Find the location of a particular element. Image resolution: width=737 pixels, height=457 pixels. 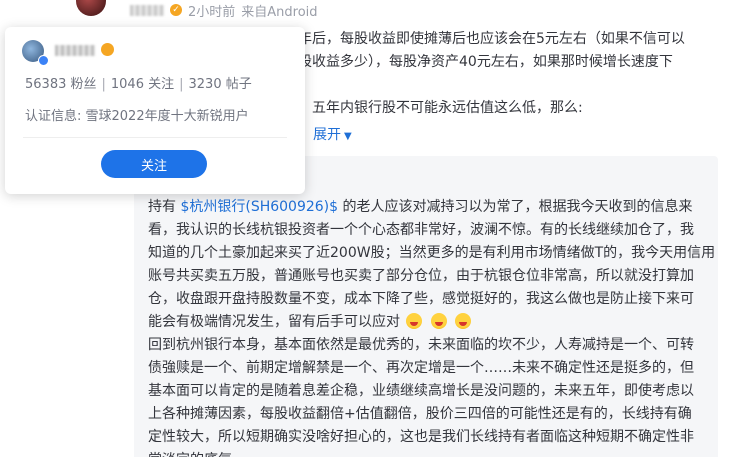

quote-text-suffix: 的老人应该对减持习以为常了，根据我今天收到的信息来 is located at coordinates (515, 207).